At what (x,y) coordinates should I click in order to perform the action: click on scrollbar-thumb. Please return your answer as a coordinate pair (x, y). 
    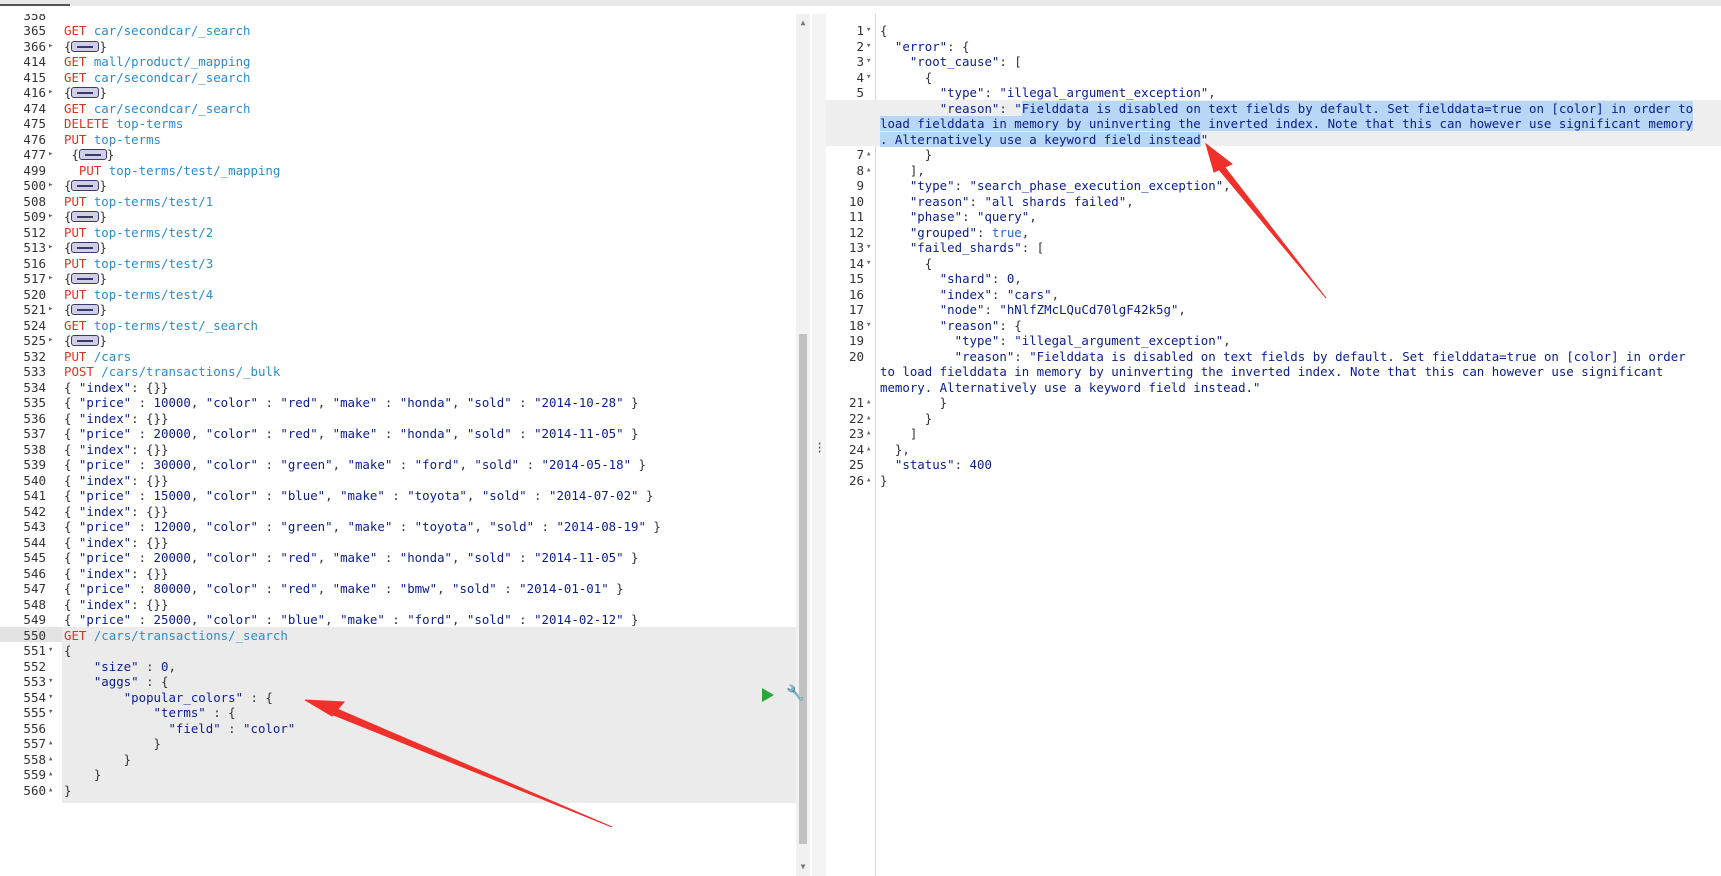
    Looking at the image, I should click on (803, 589).